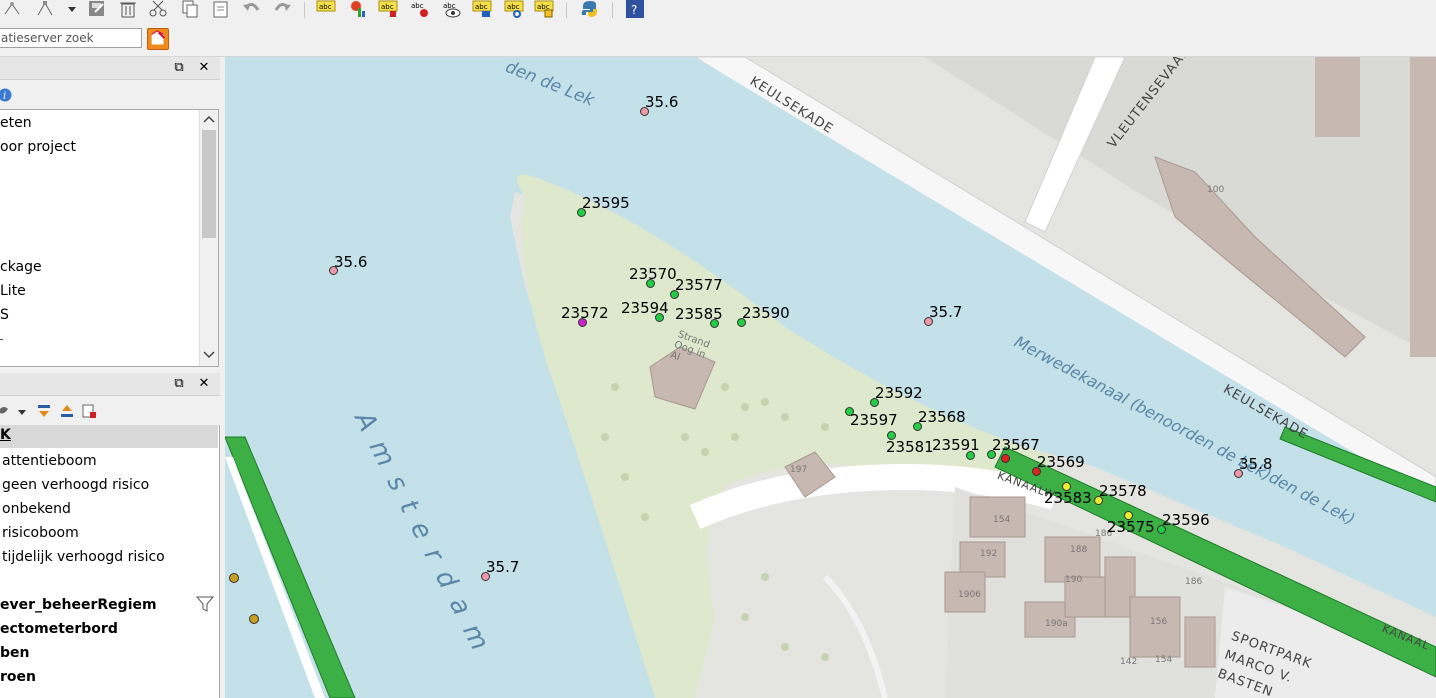  I want to click on layer-item: ben, so click(14, 653).